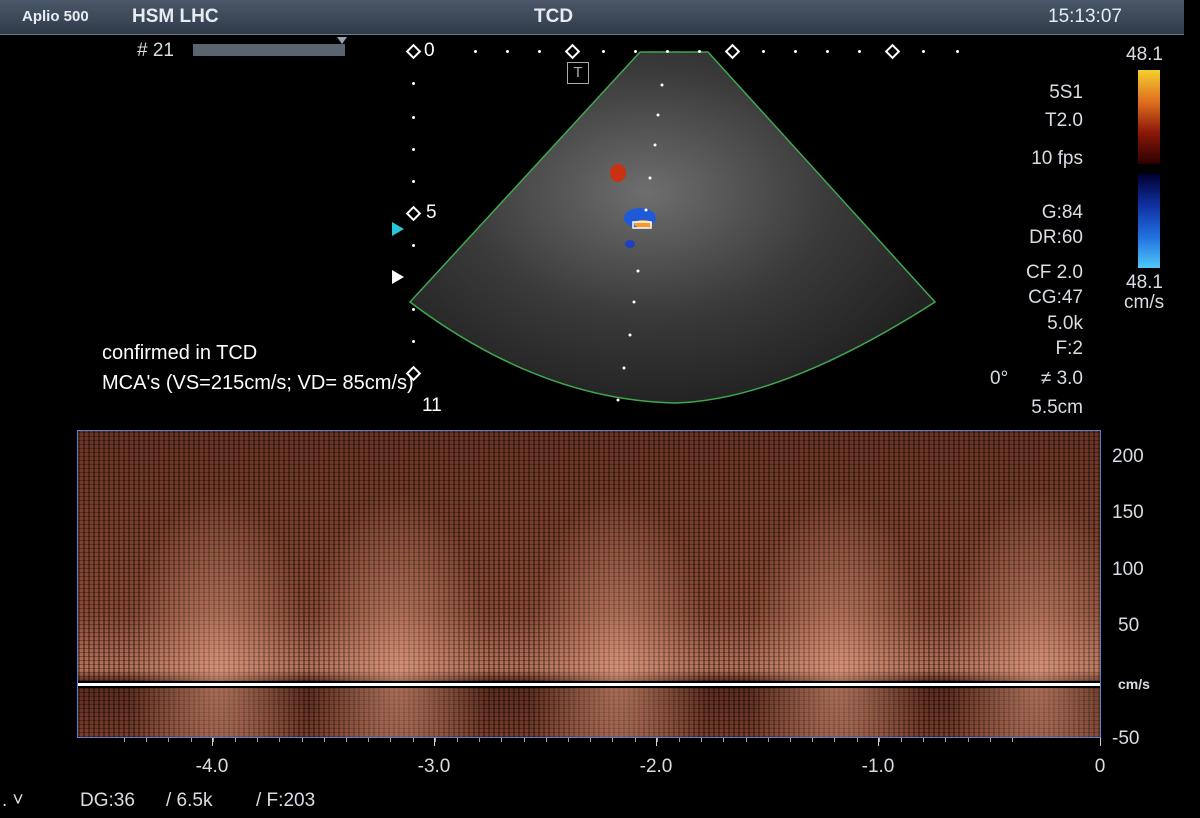 Image resolution: width=1200 pixels, height=818 pixels. What do you see at coordinates (1144, 54) in the screenshot?
I see `color-bar-max: 48.1` at bounding box center [1144, 54].